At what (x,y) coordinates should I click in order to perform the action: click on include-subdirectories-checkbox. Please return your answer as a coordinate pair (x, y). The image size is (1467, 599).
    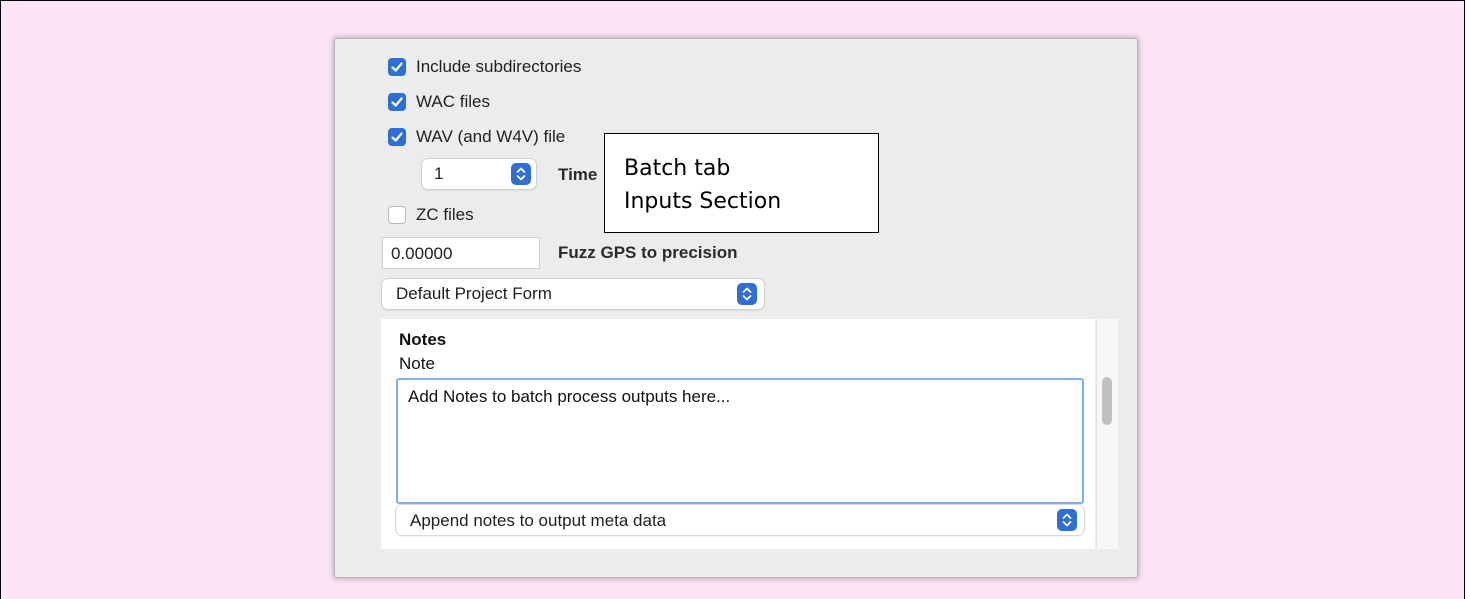
    Looking at the image, I should click on (397, 67).